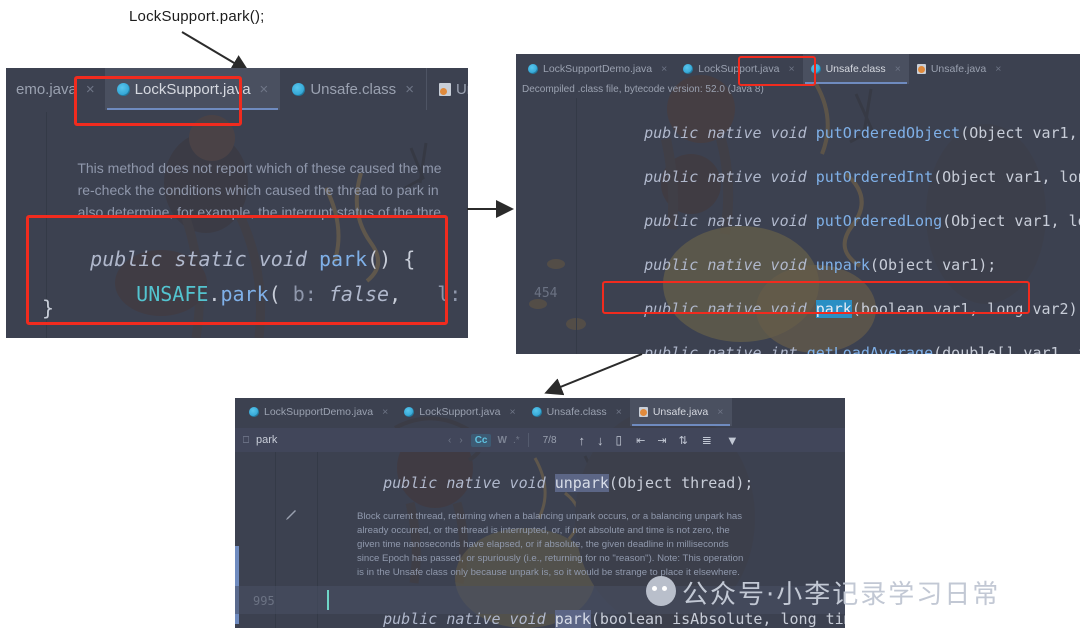 This screenshot has width=1080, height=628. I want to click on modifiers: public native int, so click(725, 349).